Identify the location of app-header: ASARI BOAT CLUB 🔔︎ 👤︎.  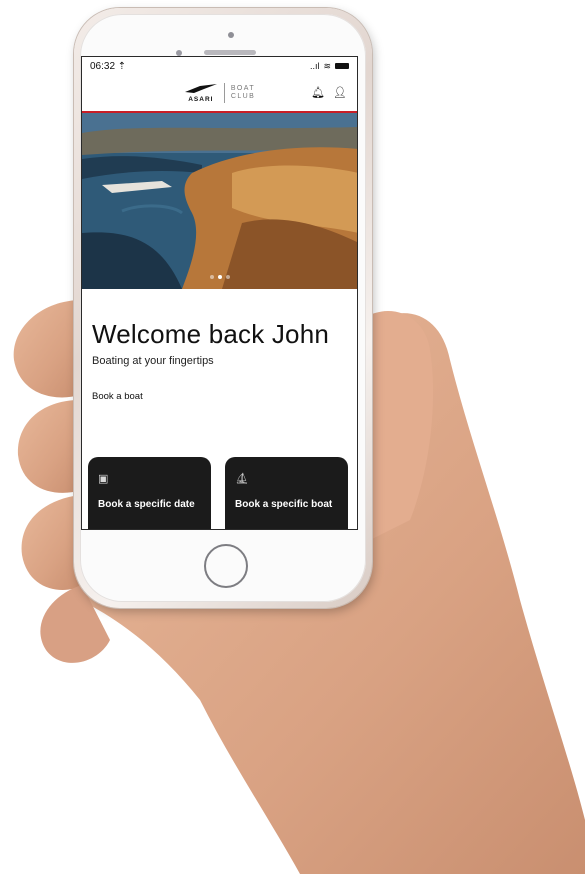
(219, 93).